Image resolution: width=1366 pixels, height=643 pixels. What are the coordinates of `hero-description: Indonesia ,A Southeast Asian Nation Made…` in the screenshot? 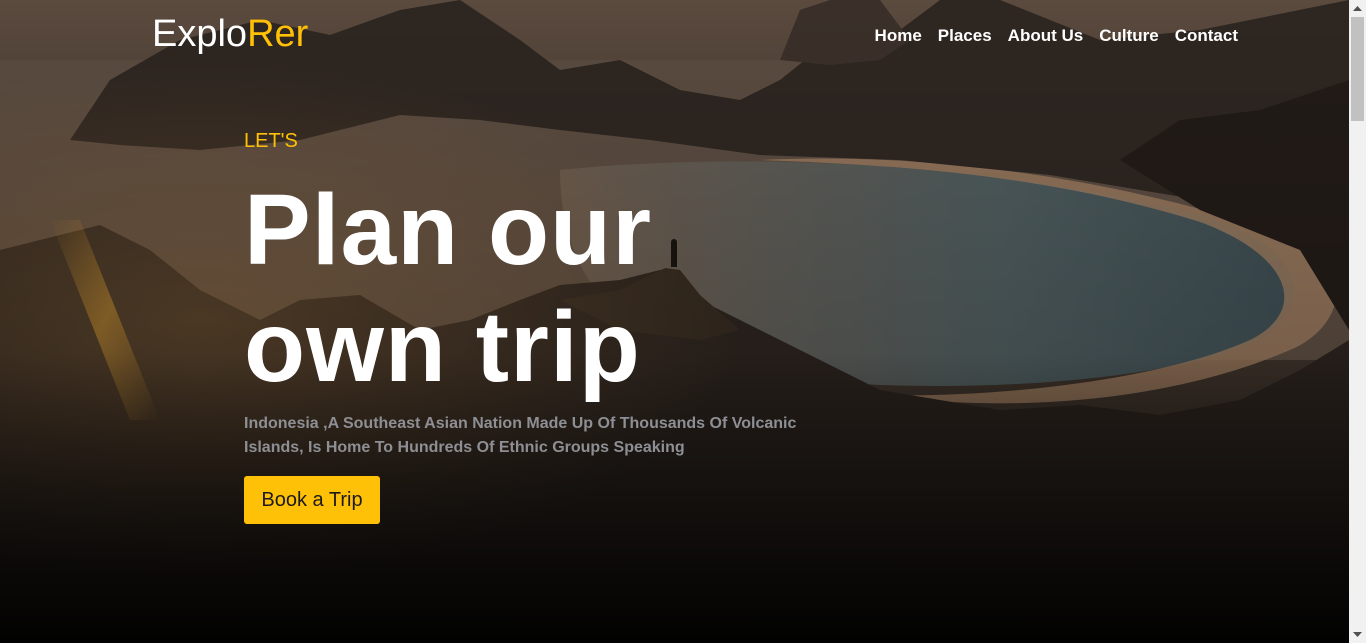 It's located at (520, 435).